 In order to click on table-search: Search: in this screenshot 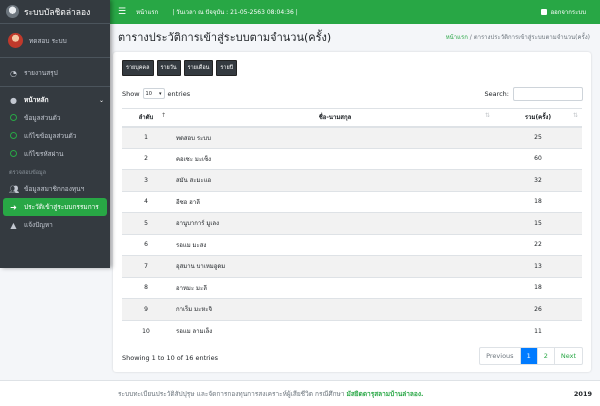, I will do `click(533, 94)`.